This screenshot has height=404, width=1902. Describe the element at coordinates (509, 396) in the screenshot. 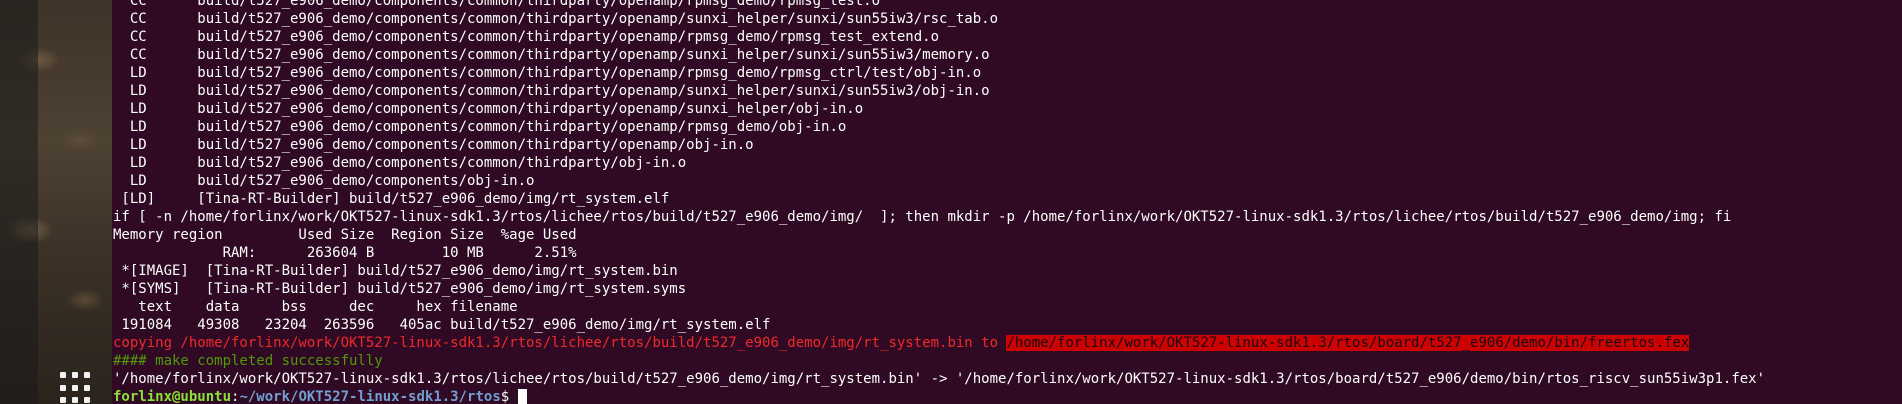

I see `prompt-symbol: $` at that location.